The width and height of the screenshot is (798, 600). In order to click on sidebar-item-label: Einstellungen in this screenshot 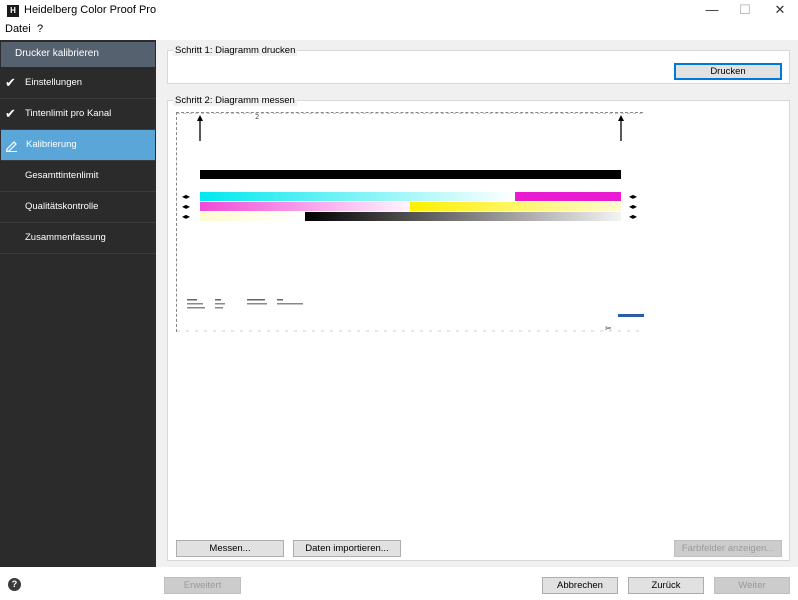, I will do `click(54, 82)`.